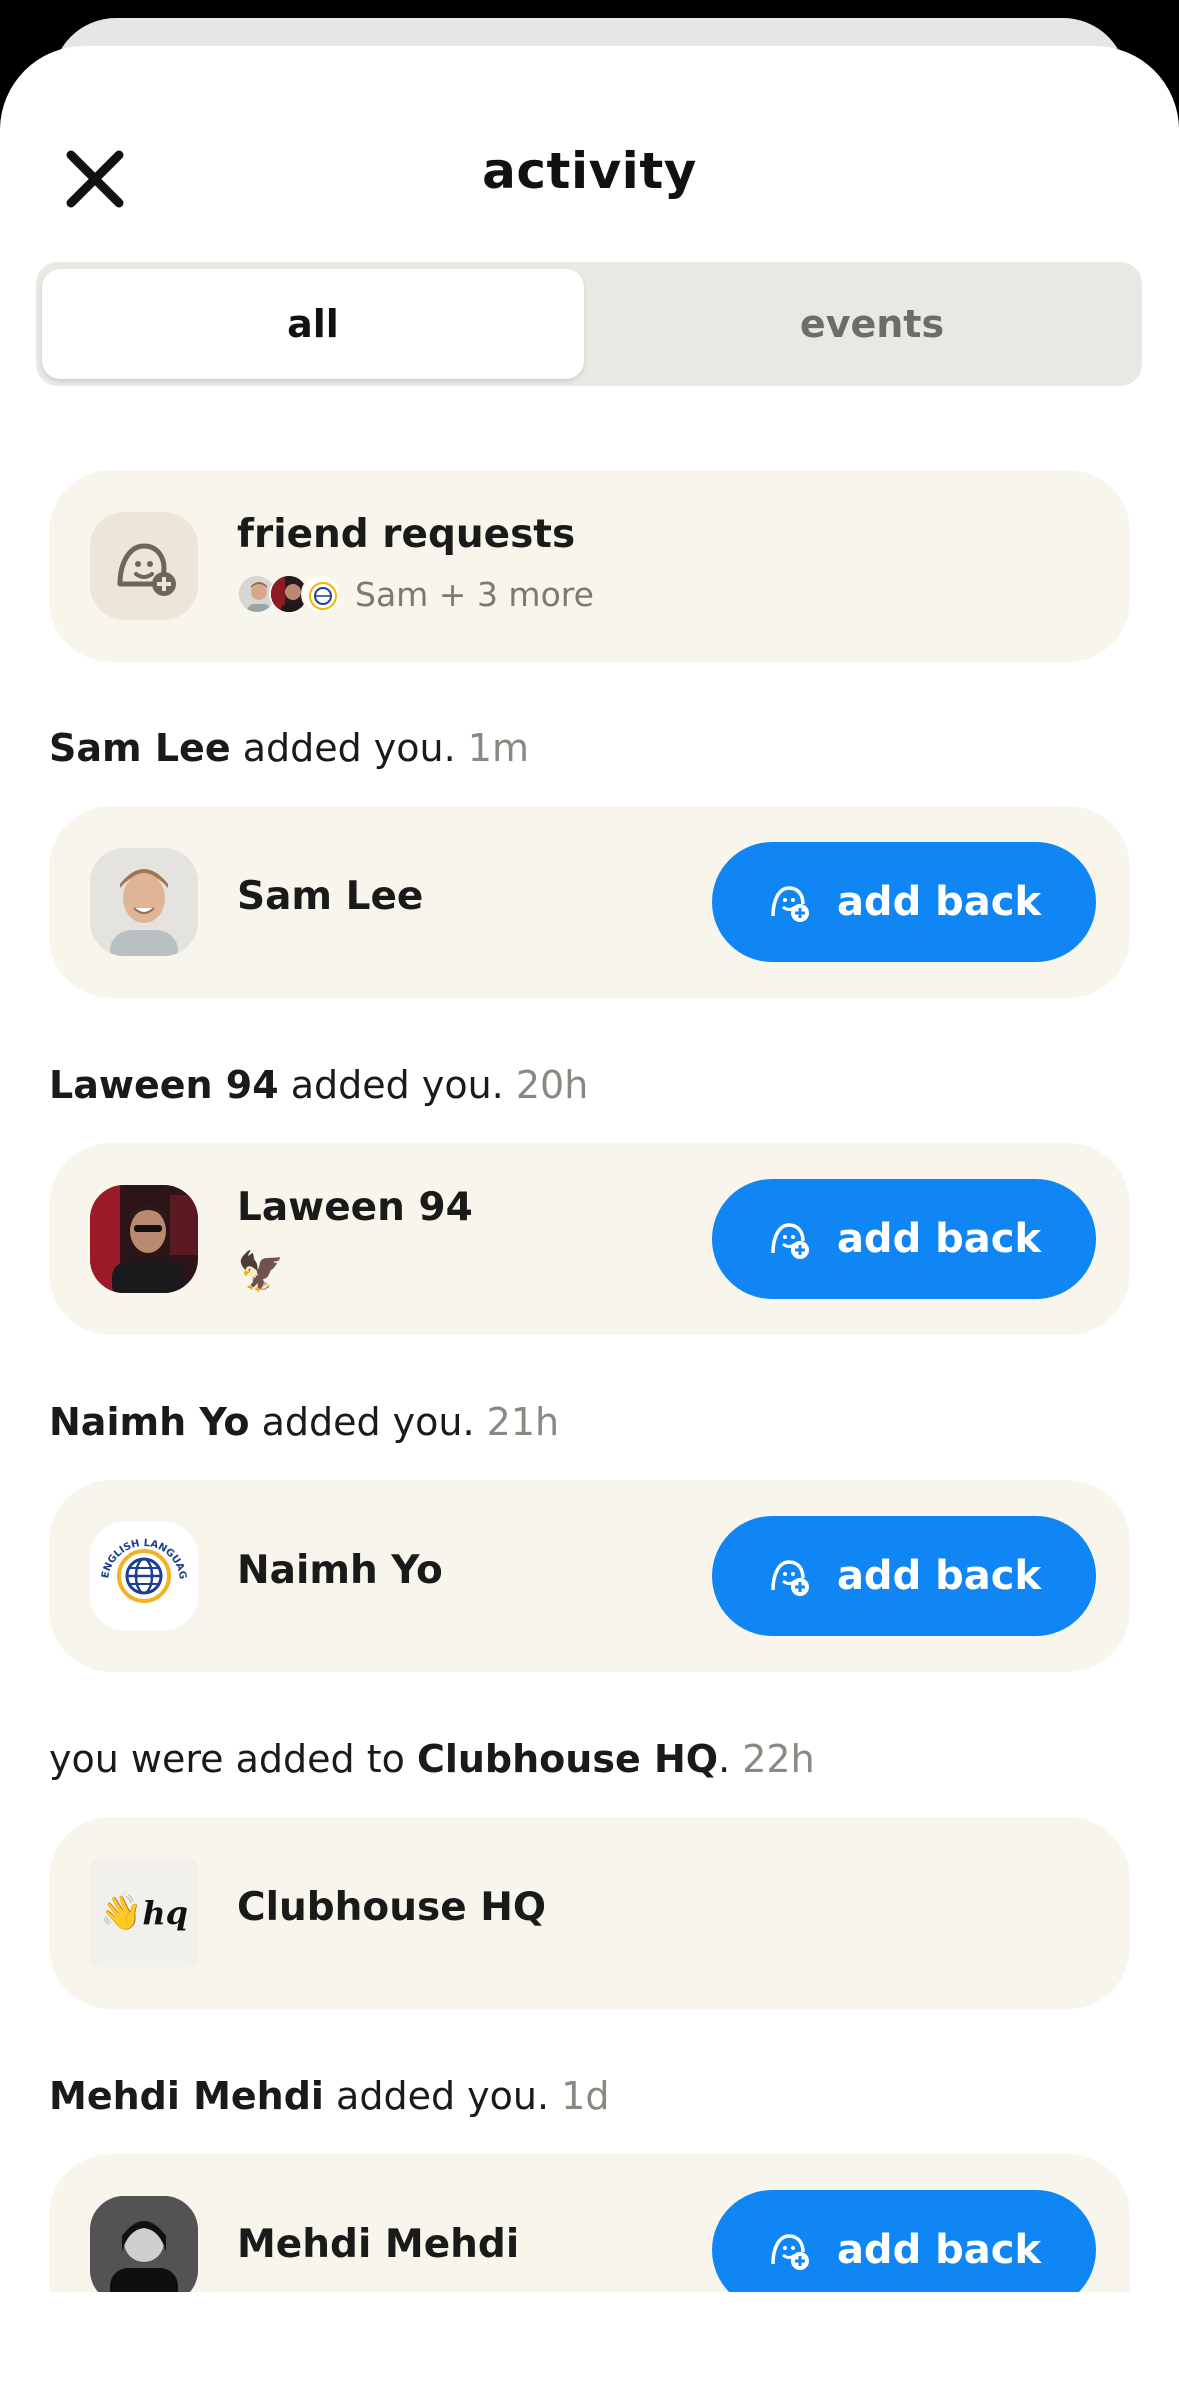  What do you see at coordinates (589, 136) in the screenshot?
I see `header: activity` at bounding box center [589, 136].